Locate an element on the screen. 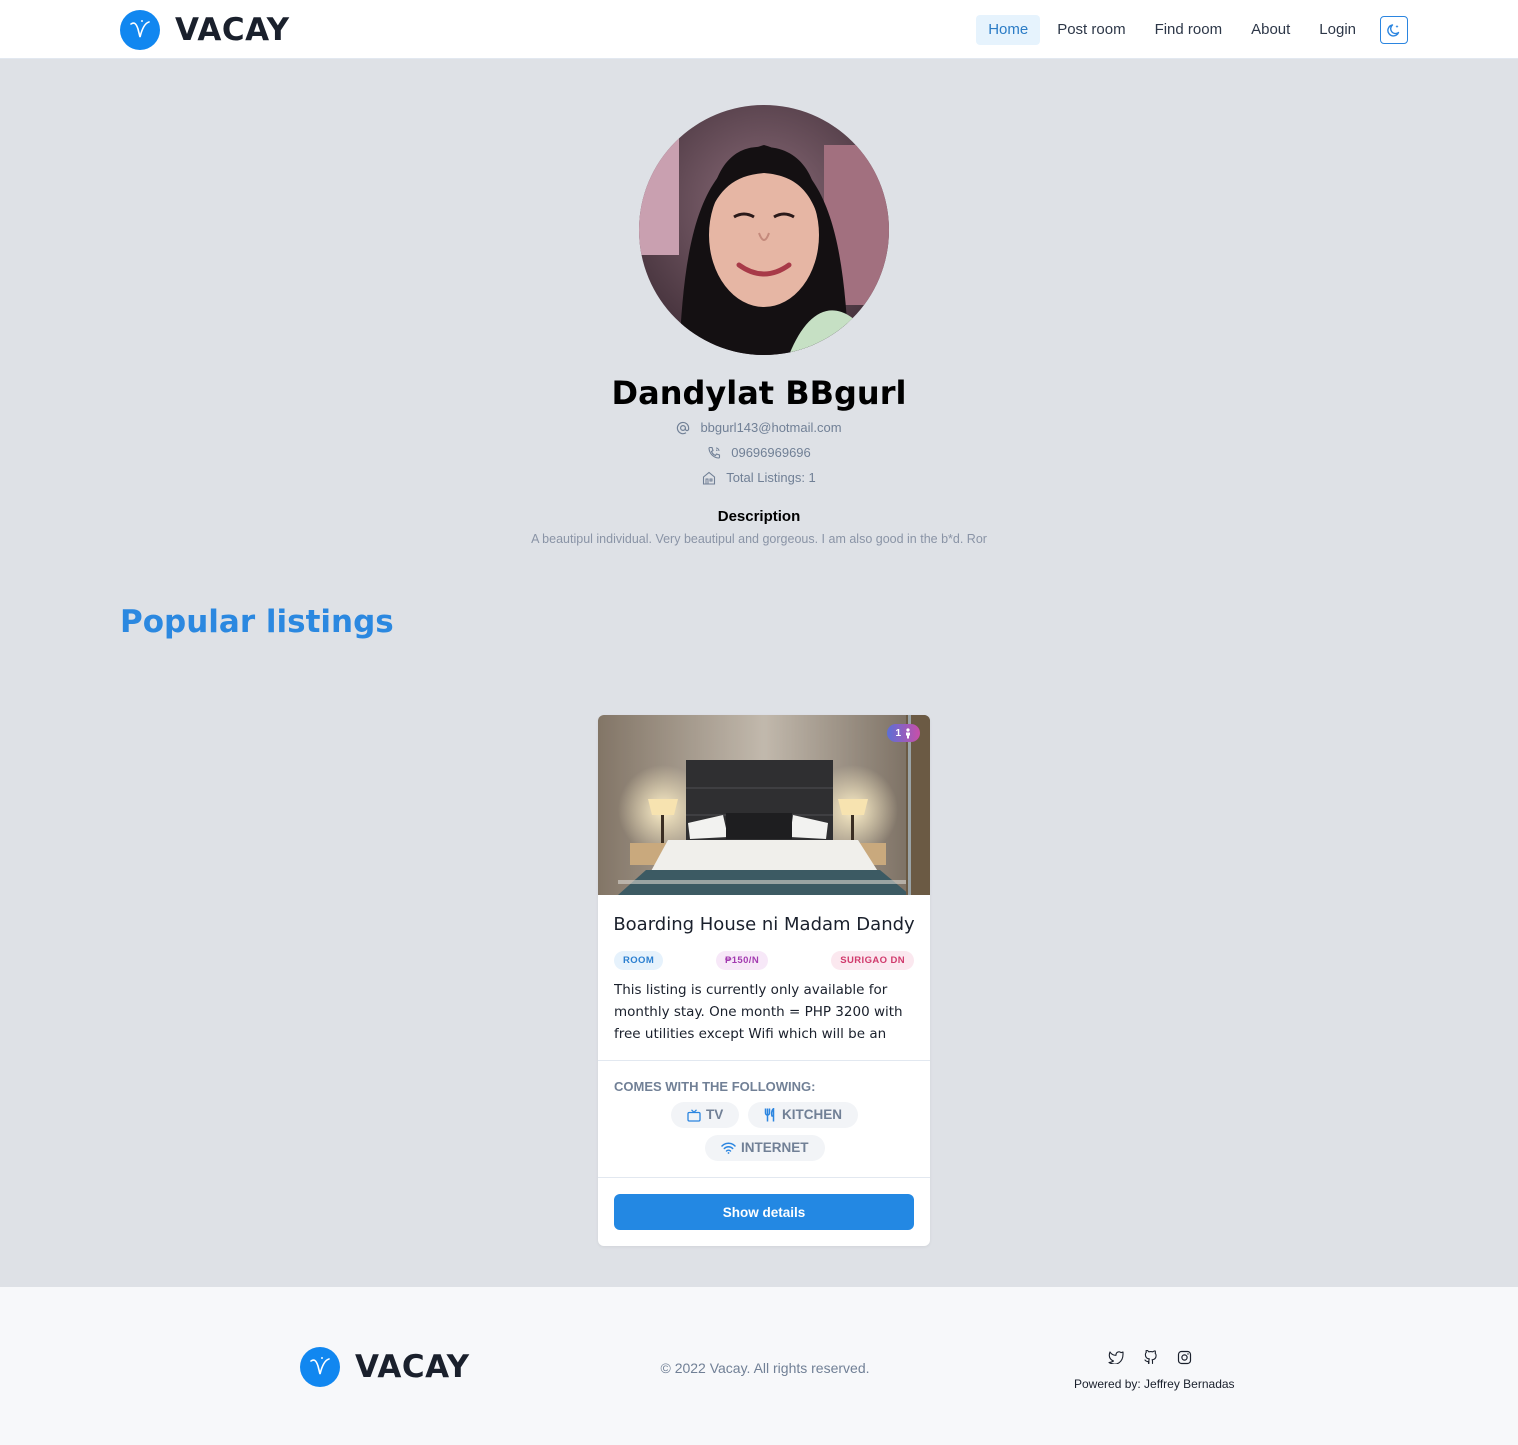 This screenshot has width=1518, height=1445. person-icon is located at coordinates (908, 733).